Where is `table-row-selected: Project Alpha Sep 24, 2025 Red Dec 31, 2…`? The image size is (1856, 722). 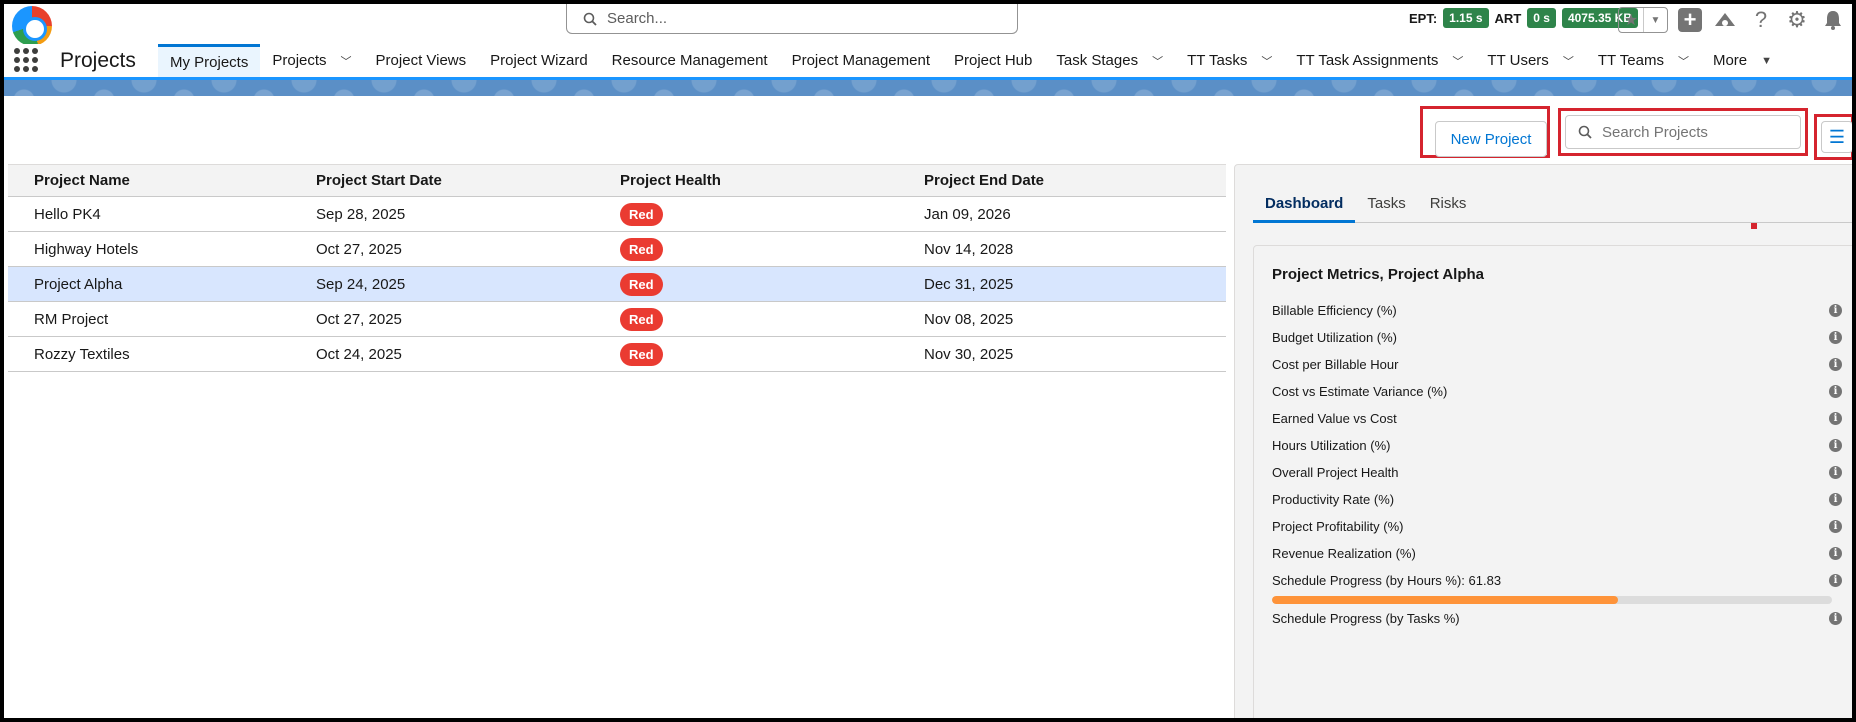 table-row-selected: Project Alpha Sep 24, 2025 Red Dec 31, 2… is located at coordinates (617, 284).